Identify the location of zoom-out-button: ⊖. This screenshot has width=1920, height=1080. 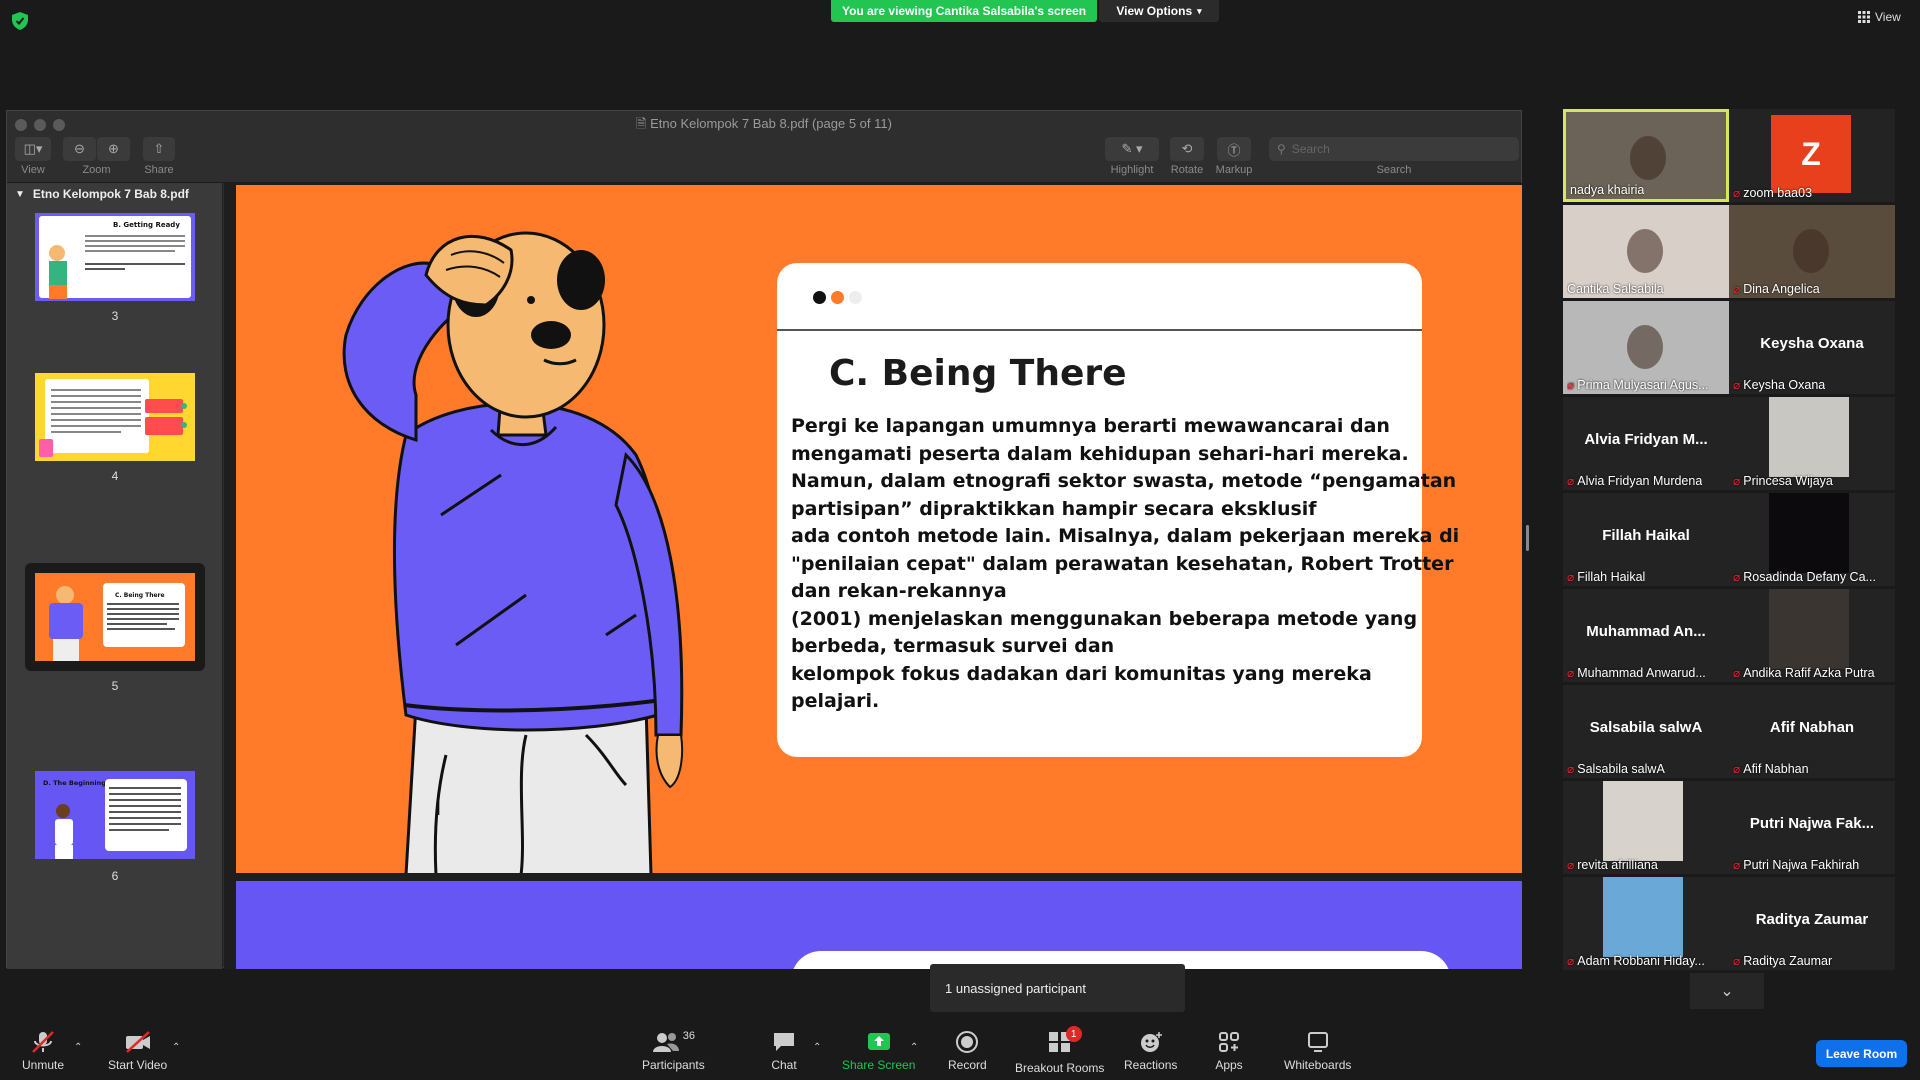
(79, 149).